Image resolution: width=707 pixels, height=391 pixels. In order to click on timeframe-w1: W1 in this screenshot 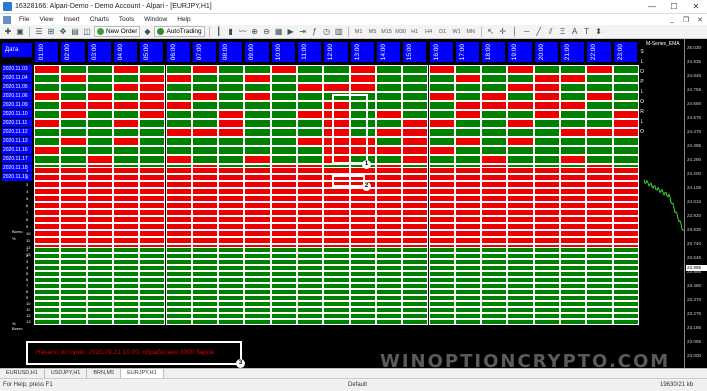, I will do `click(457, 32)`.